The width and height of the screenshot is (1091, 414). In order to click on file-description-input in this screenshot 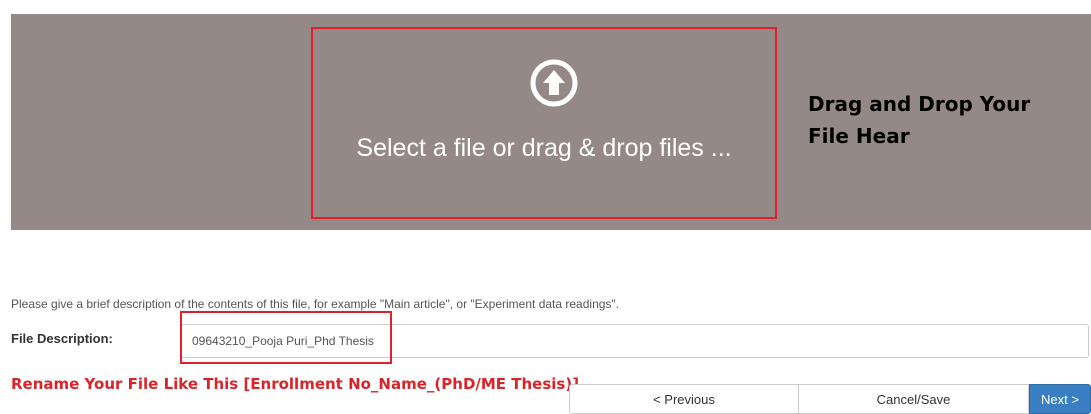, I will do `click(634, 341)`.